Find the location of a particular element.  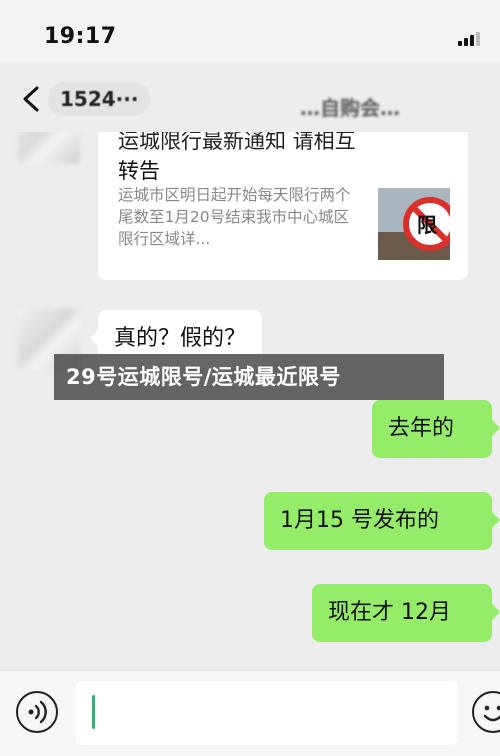

caption-overlay: 29号运城限号/运城最近限号 is located at coordinates (249, 377).